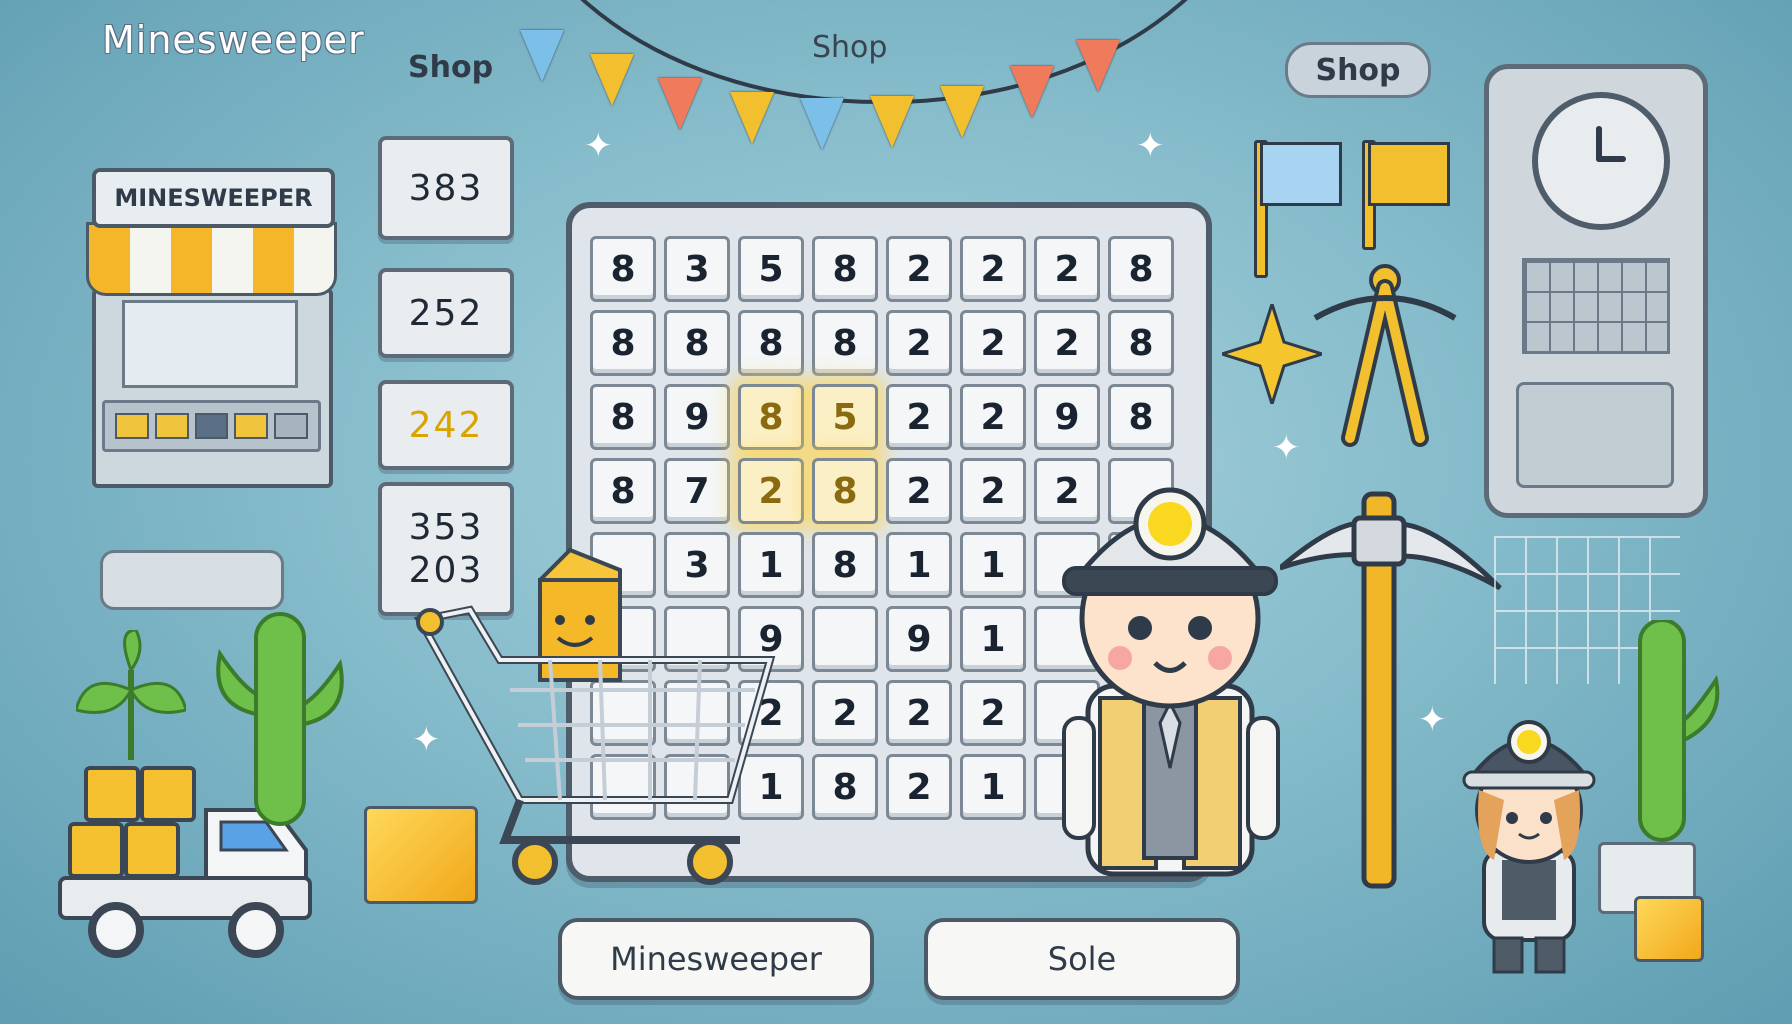  What do you see at coordinates (213, 198) in the screenshot?
I see `stall-sign: MINESWEEPER` at bounding box center [213, 198].